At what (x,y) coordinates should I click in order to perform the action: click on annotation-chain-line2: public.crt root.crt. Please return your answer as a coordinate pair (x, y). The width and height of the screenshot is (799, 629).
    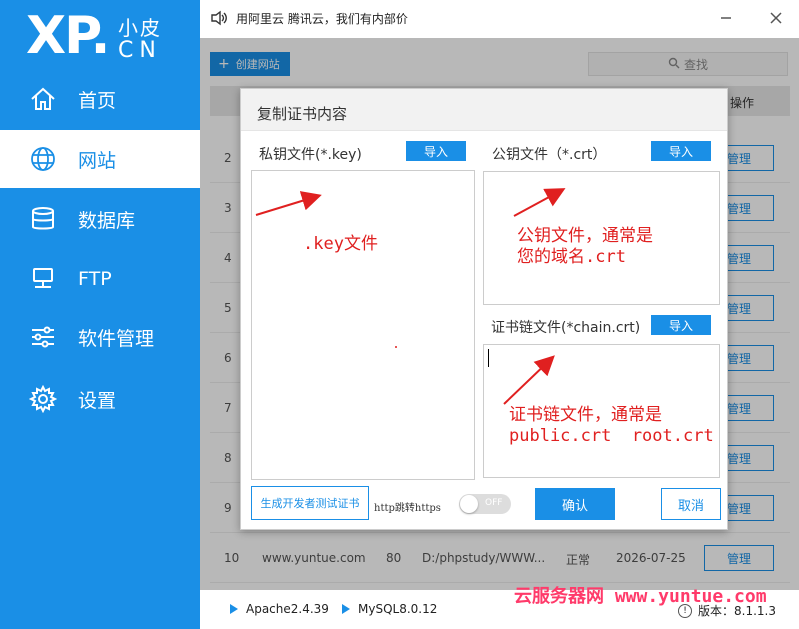
    Looking at the image, I should click on (611, 436).